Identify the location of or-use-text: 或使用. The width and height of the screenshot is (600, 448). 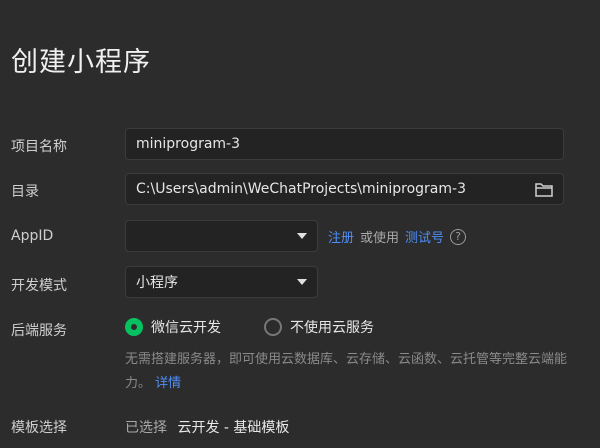
(380, 238).